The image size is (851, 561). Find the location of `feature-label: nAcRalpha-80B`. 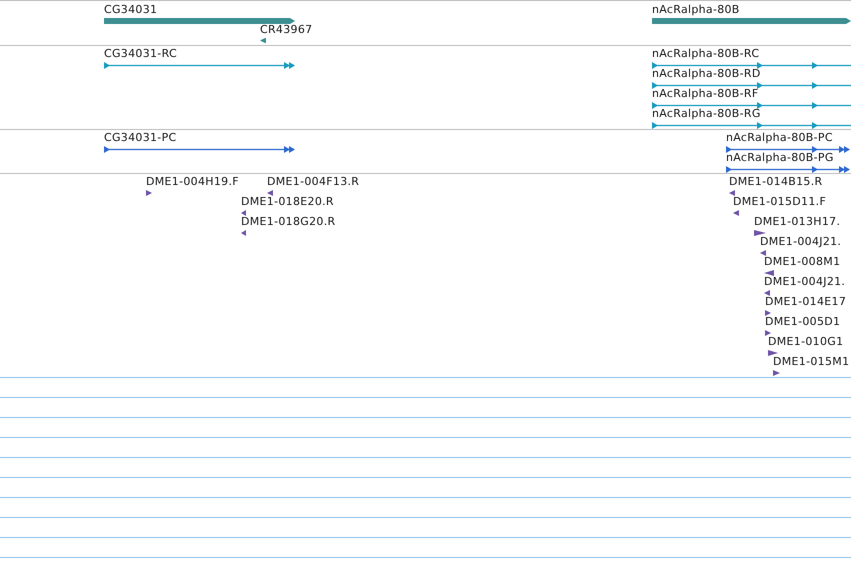

feature-label: nAcRalpha-80B is located at coordinates (696, 10).